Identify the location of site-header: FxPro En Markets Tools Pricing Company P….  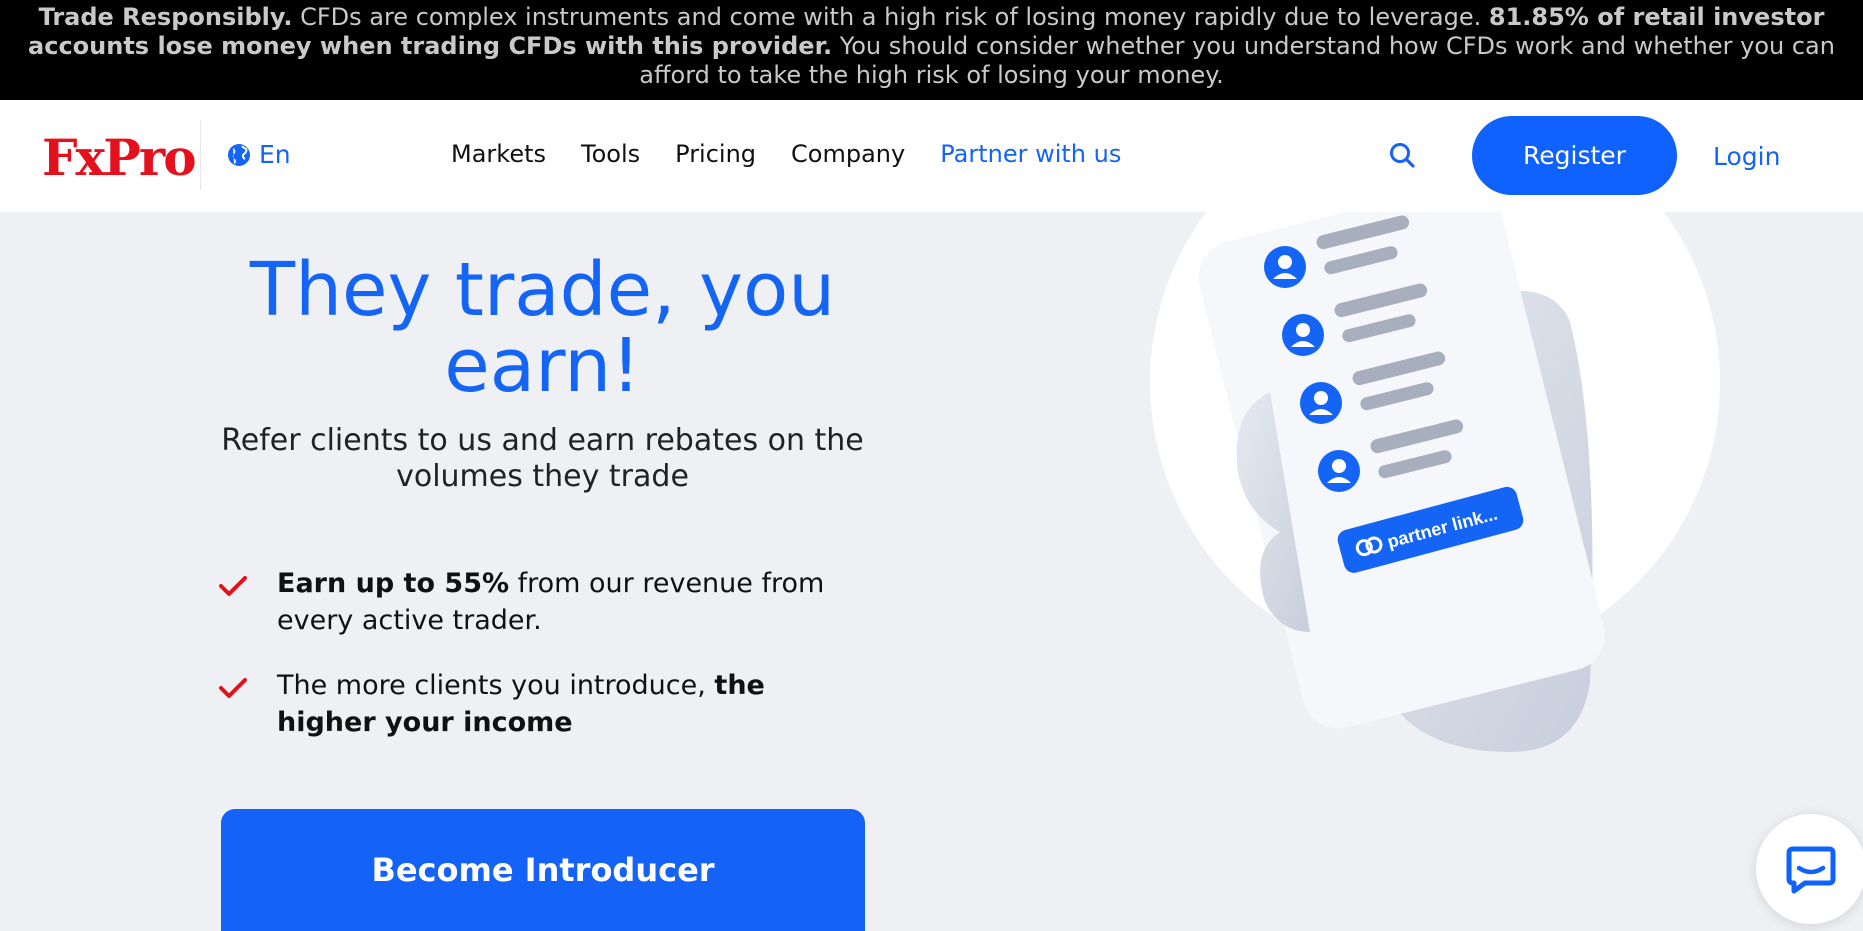
(931, 156).